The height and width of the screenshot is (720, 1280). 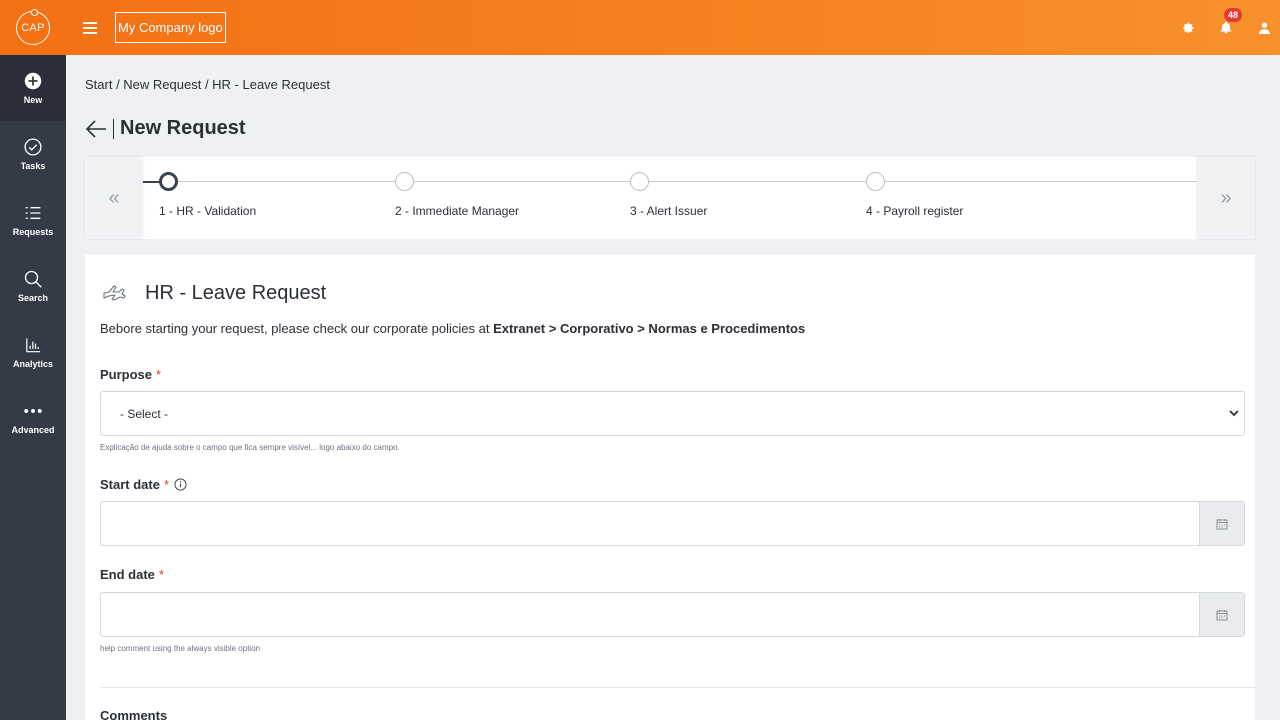 What do you see at coordinates (113, 128) in the screenshot?
I see `title-separator` at bounding box center [113, 128].